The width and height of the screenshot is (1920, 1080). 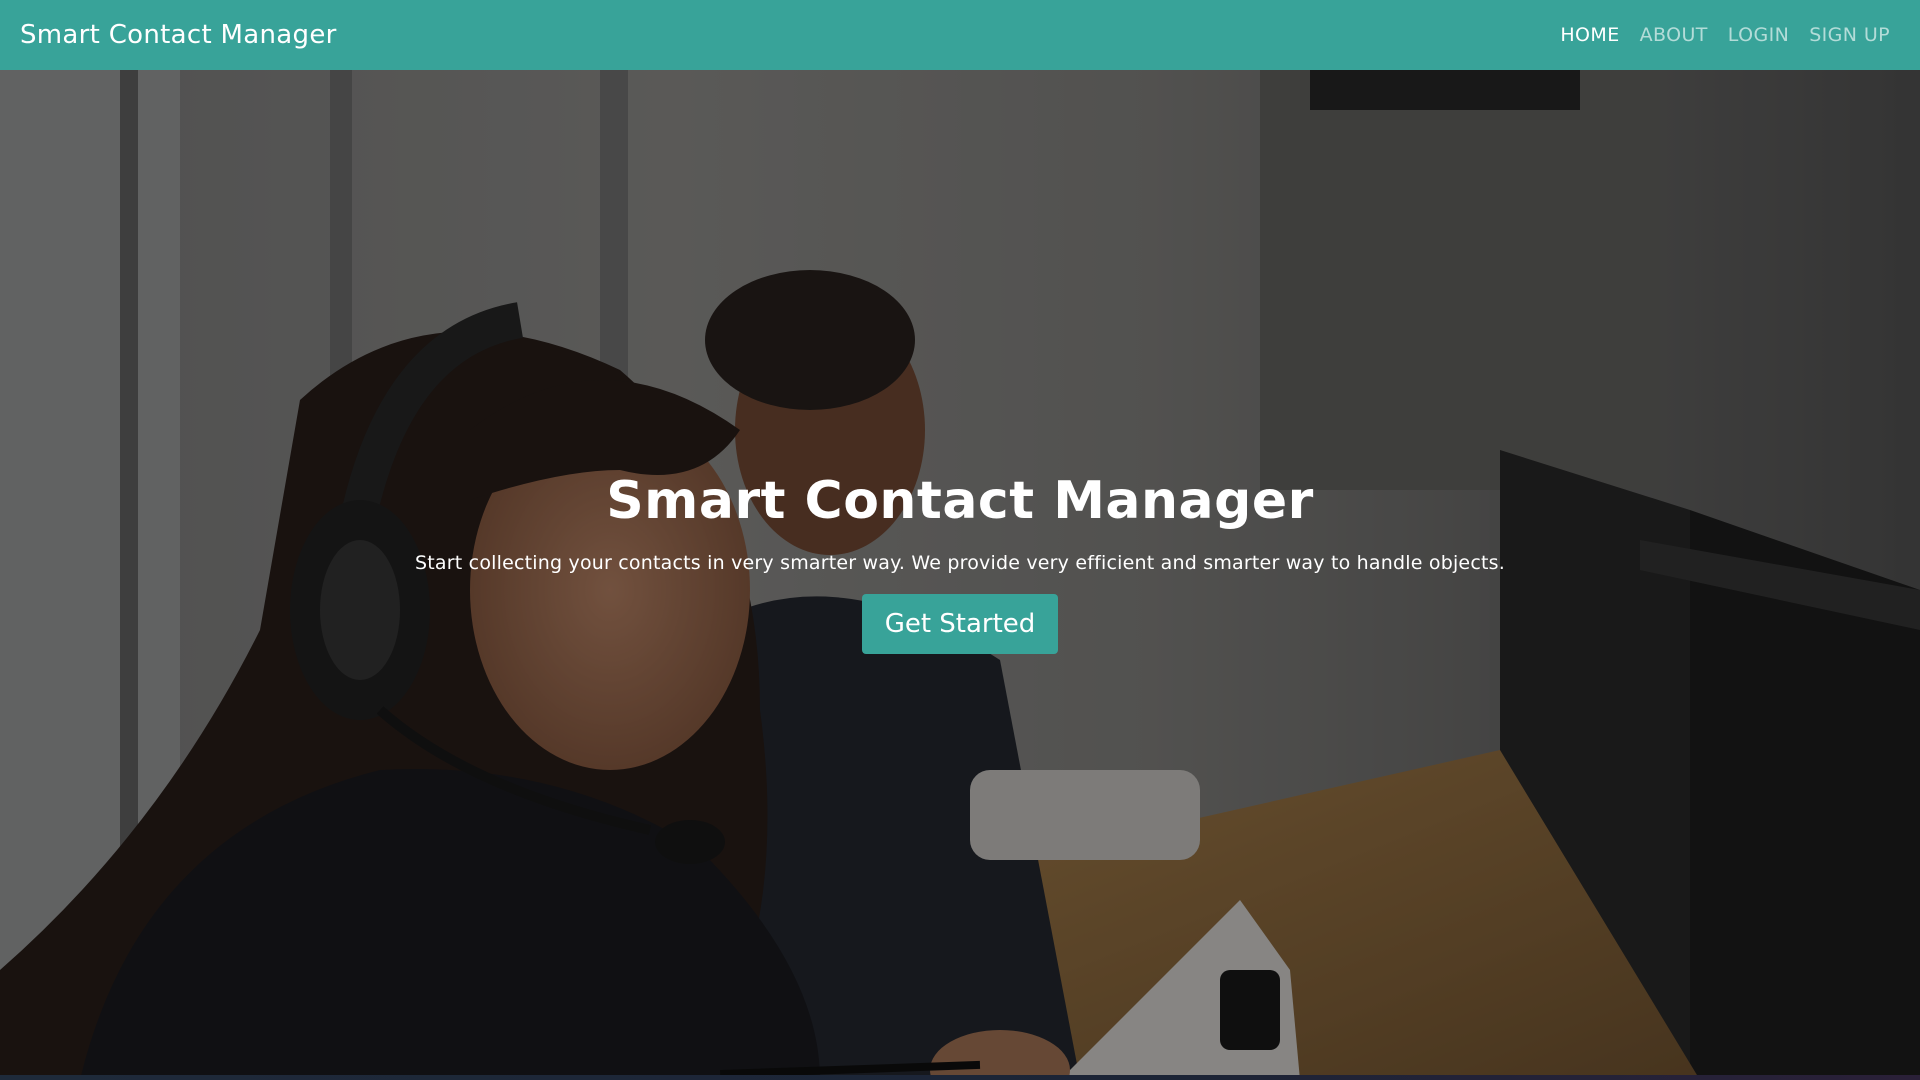 What do you see at coordinates (960, 1077) in the screenshot?
I see `page-bottom-edge` at bounding box center [960, 1077].